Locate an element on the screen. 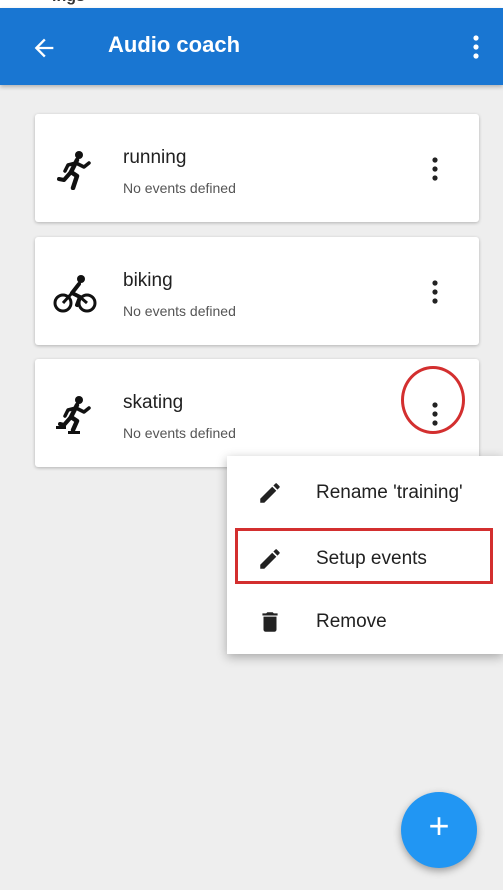 The image size is (503, 890). plus-icon: + is located at coordinates (439, 825).